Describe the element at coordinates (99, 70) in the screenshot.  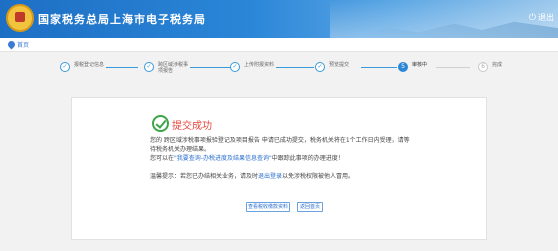
I see `step-1: ✓ 报税登记信息` at that location.